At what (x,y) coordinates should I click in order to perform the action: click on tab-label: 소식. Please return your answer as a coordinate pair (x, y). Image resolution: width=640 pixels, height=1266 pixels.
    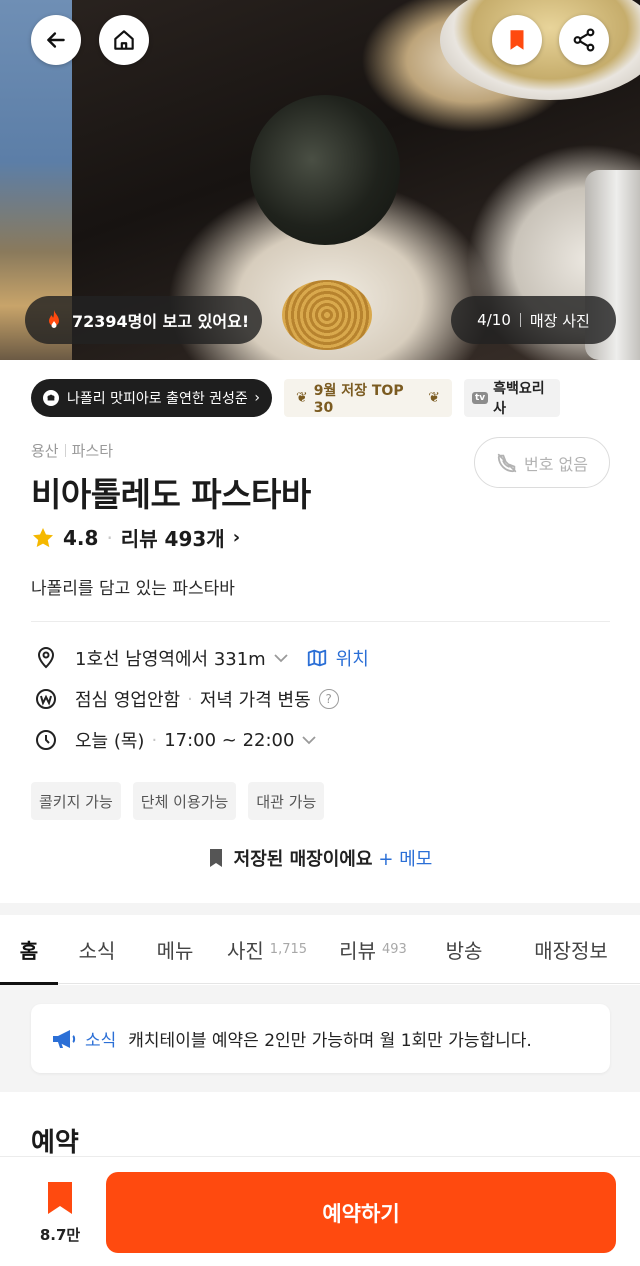
    Looking at the image, I should click on (97, 950).